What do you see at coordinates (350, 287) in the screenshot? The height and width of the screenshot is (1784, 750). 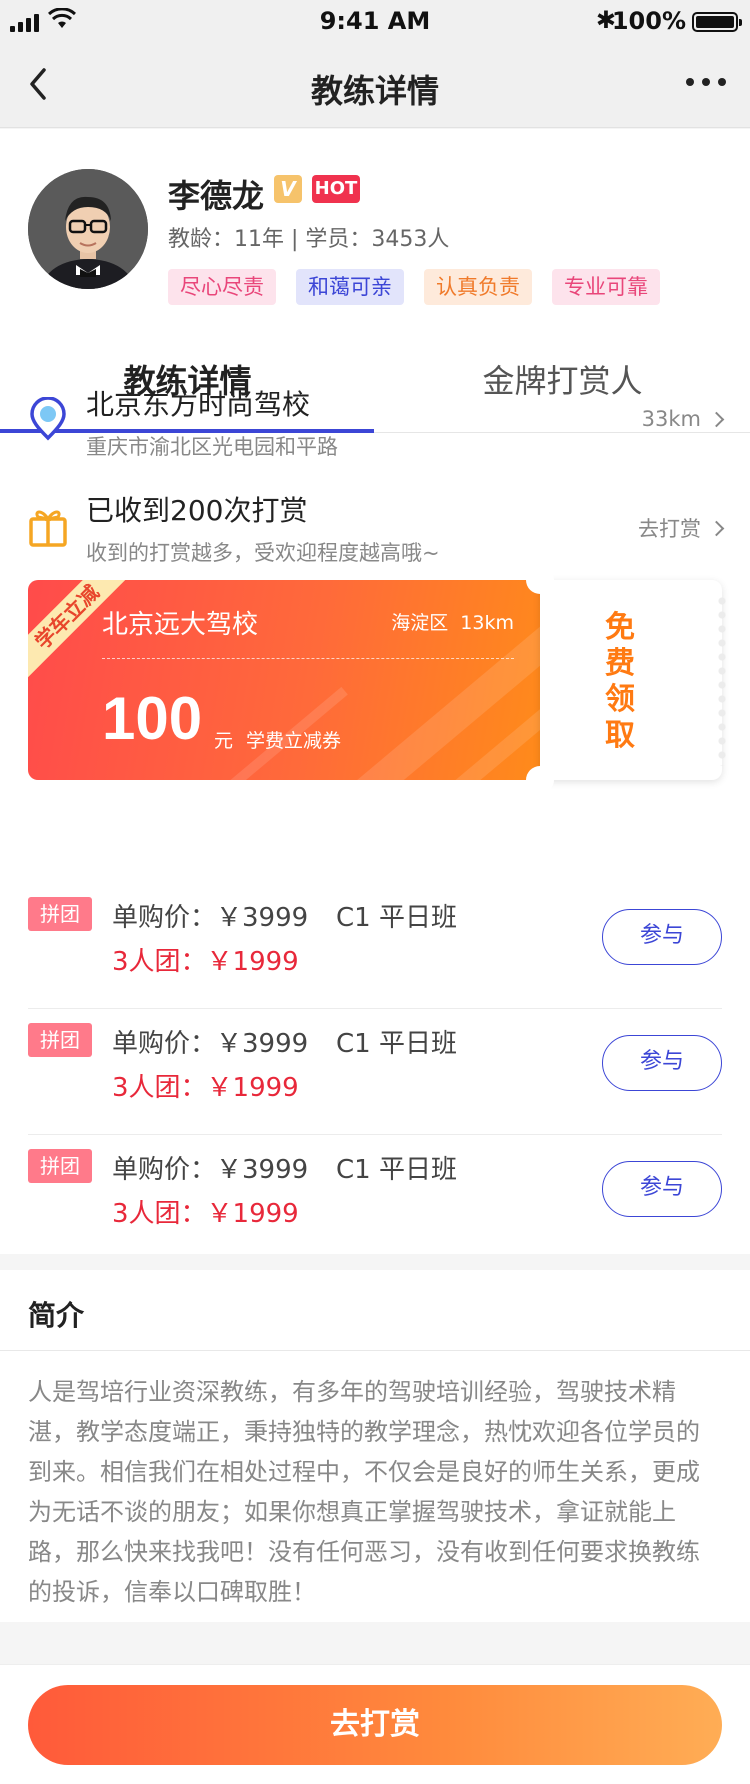 I see `coach-tag: 和蔼可亲` at bounding box center [350, 287].